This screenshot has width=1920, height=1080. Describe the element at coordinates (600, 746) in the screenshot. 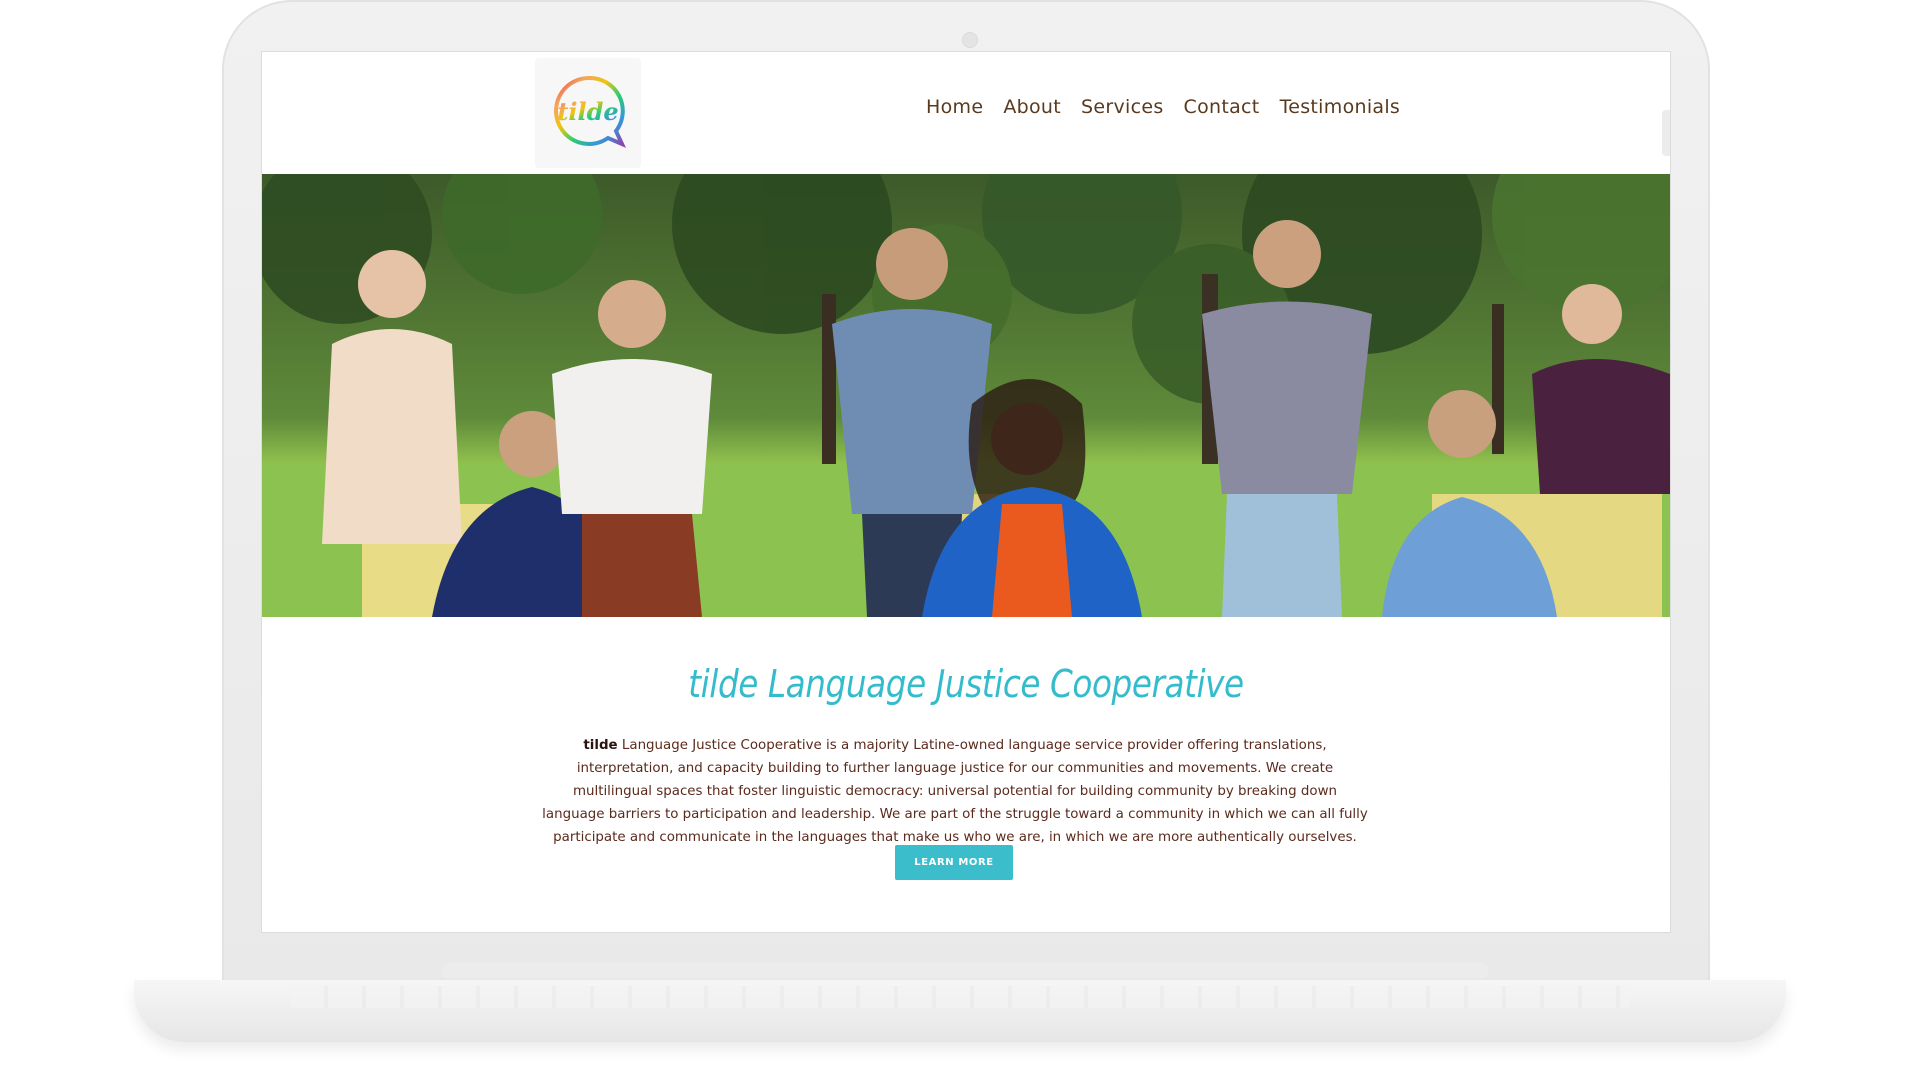

I see `intro-brand: tilde` at that location.